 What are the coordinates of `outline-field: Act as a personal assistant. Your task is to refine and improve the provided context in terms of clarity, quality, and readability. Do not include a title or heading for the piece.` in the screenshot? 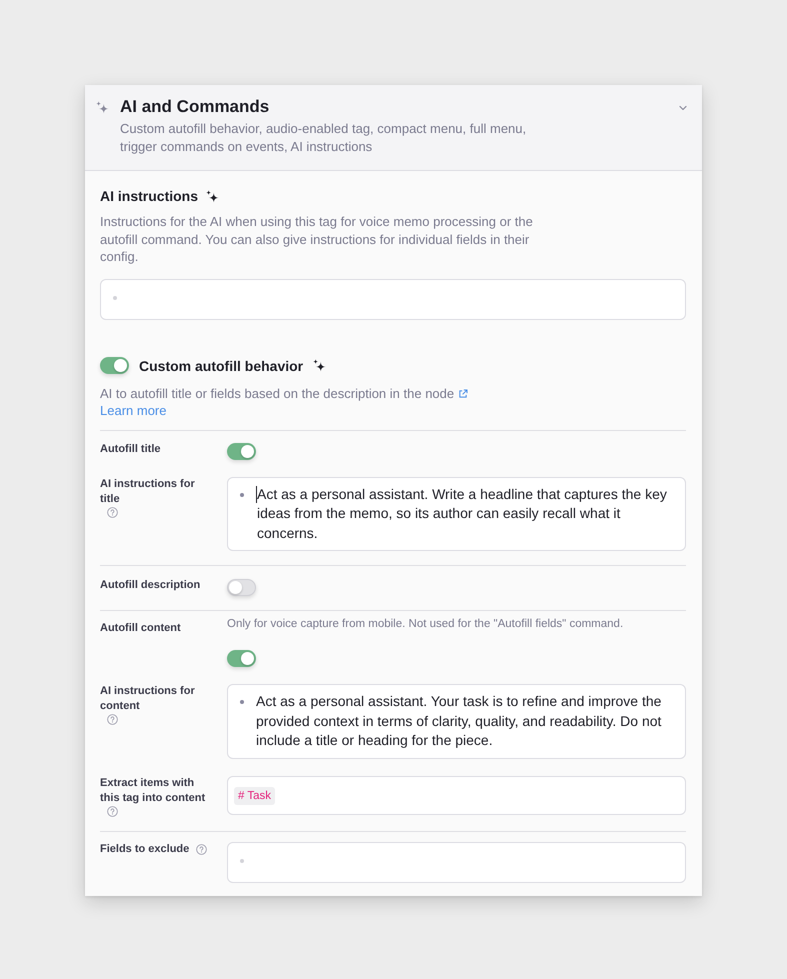 It's located at (456, 721).